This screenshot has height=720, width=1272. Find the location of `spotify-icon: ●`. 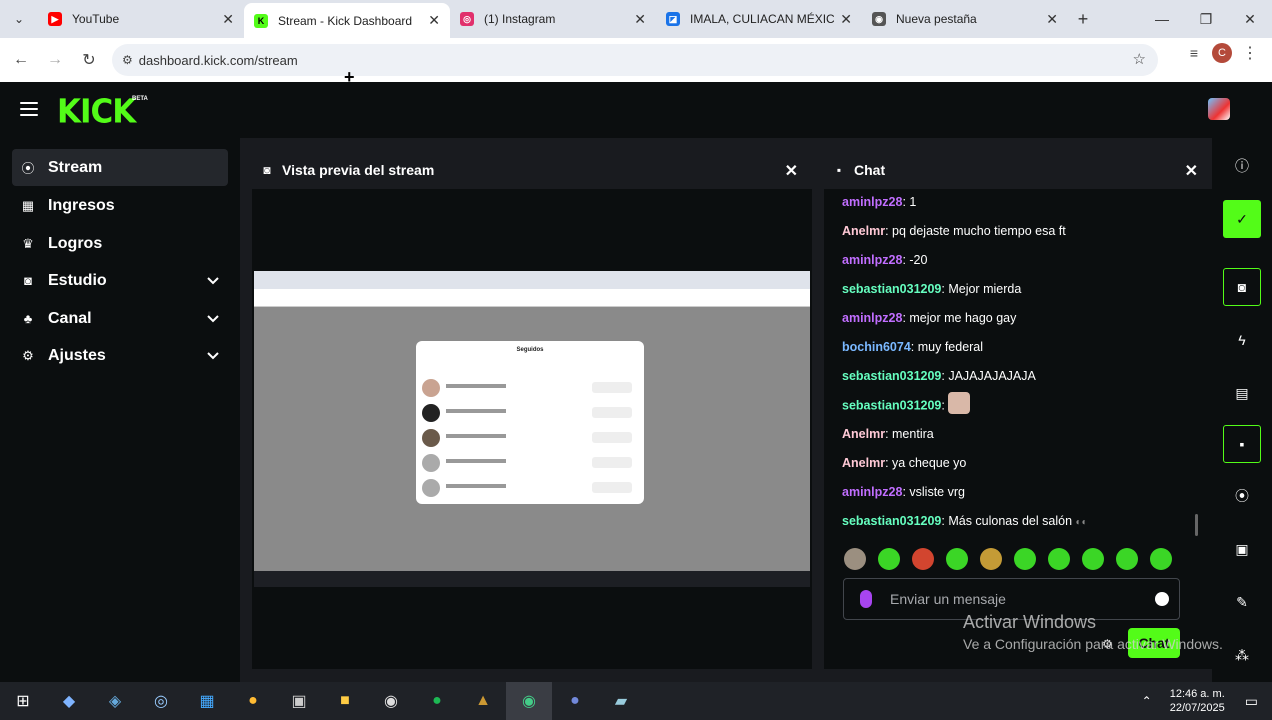

spotify-icon: ● is located at coordinates (437, 701).